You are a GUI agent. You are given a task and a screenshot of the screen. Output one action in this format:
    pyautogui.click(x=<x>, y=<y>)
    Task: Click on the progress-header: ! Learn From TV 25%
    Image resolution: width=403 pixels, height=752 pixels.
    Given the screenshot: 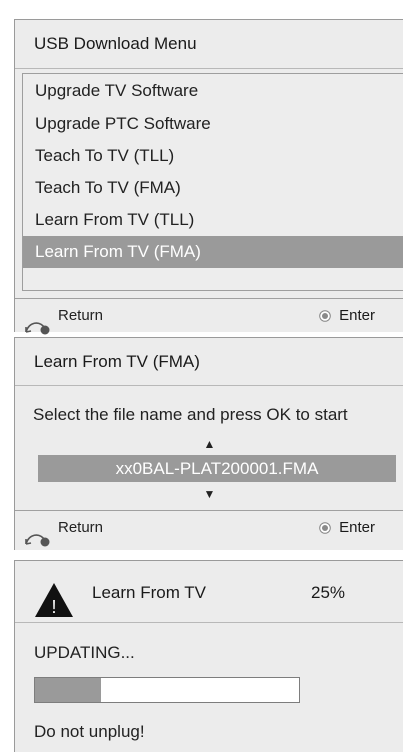 What is the action you would take?
    pyautogui.click(x=209, y=592)
    